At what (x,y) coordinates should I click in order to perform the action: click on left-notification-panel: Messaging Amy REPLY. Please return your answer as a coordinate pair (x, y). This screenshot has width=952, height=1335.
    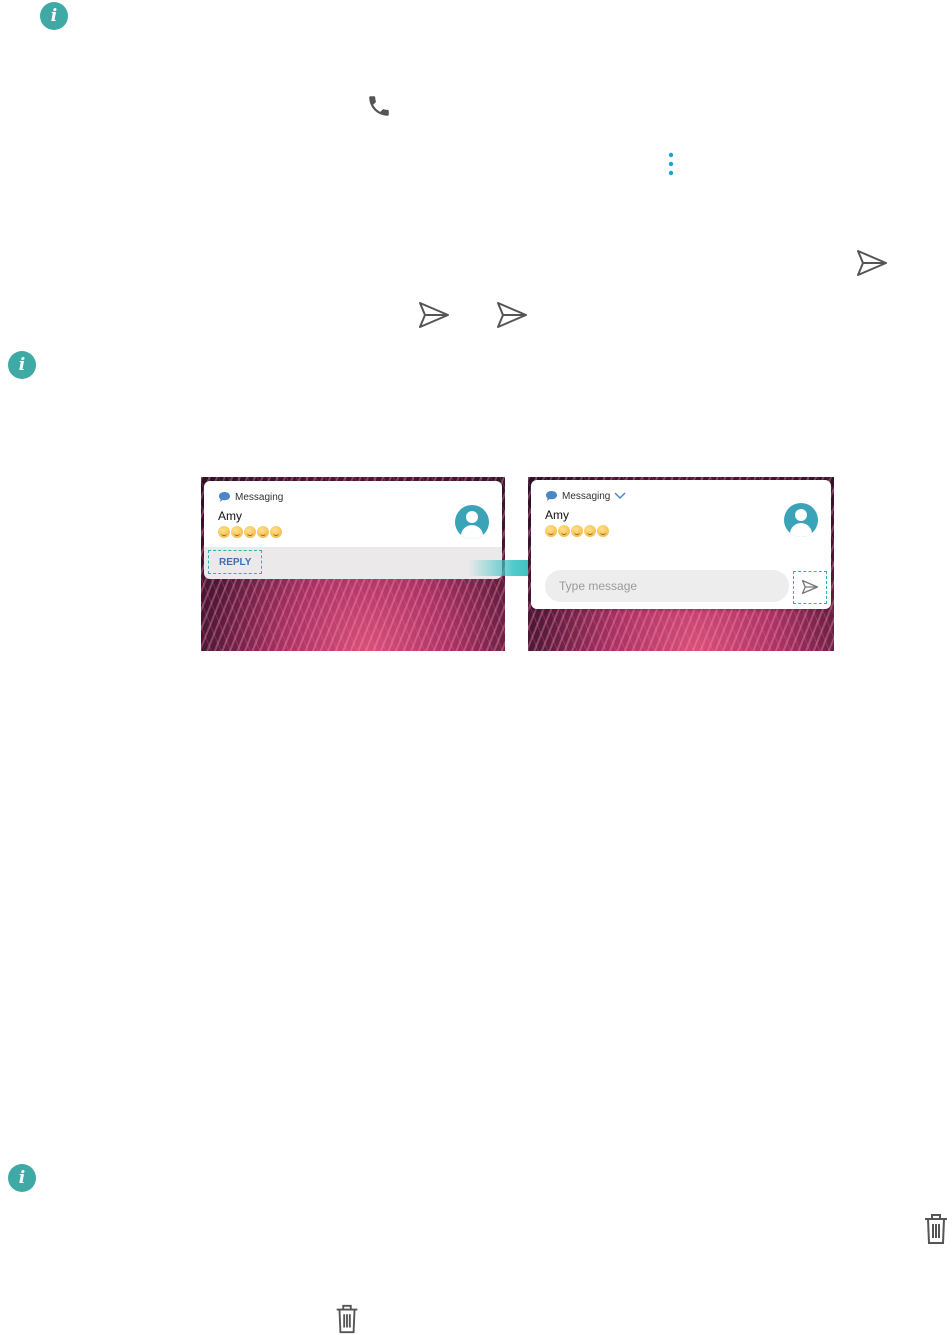
    Looking at the image, I should click on (353, 564).